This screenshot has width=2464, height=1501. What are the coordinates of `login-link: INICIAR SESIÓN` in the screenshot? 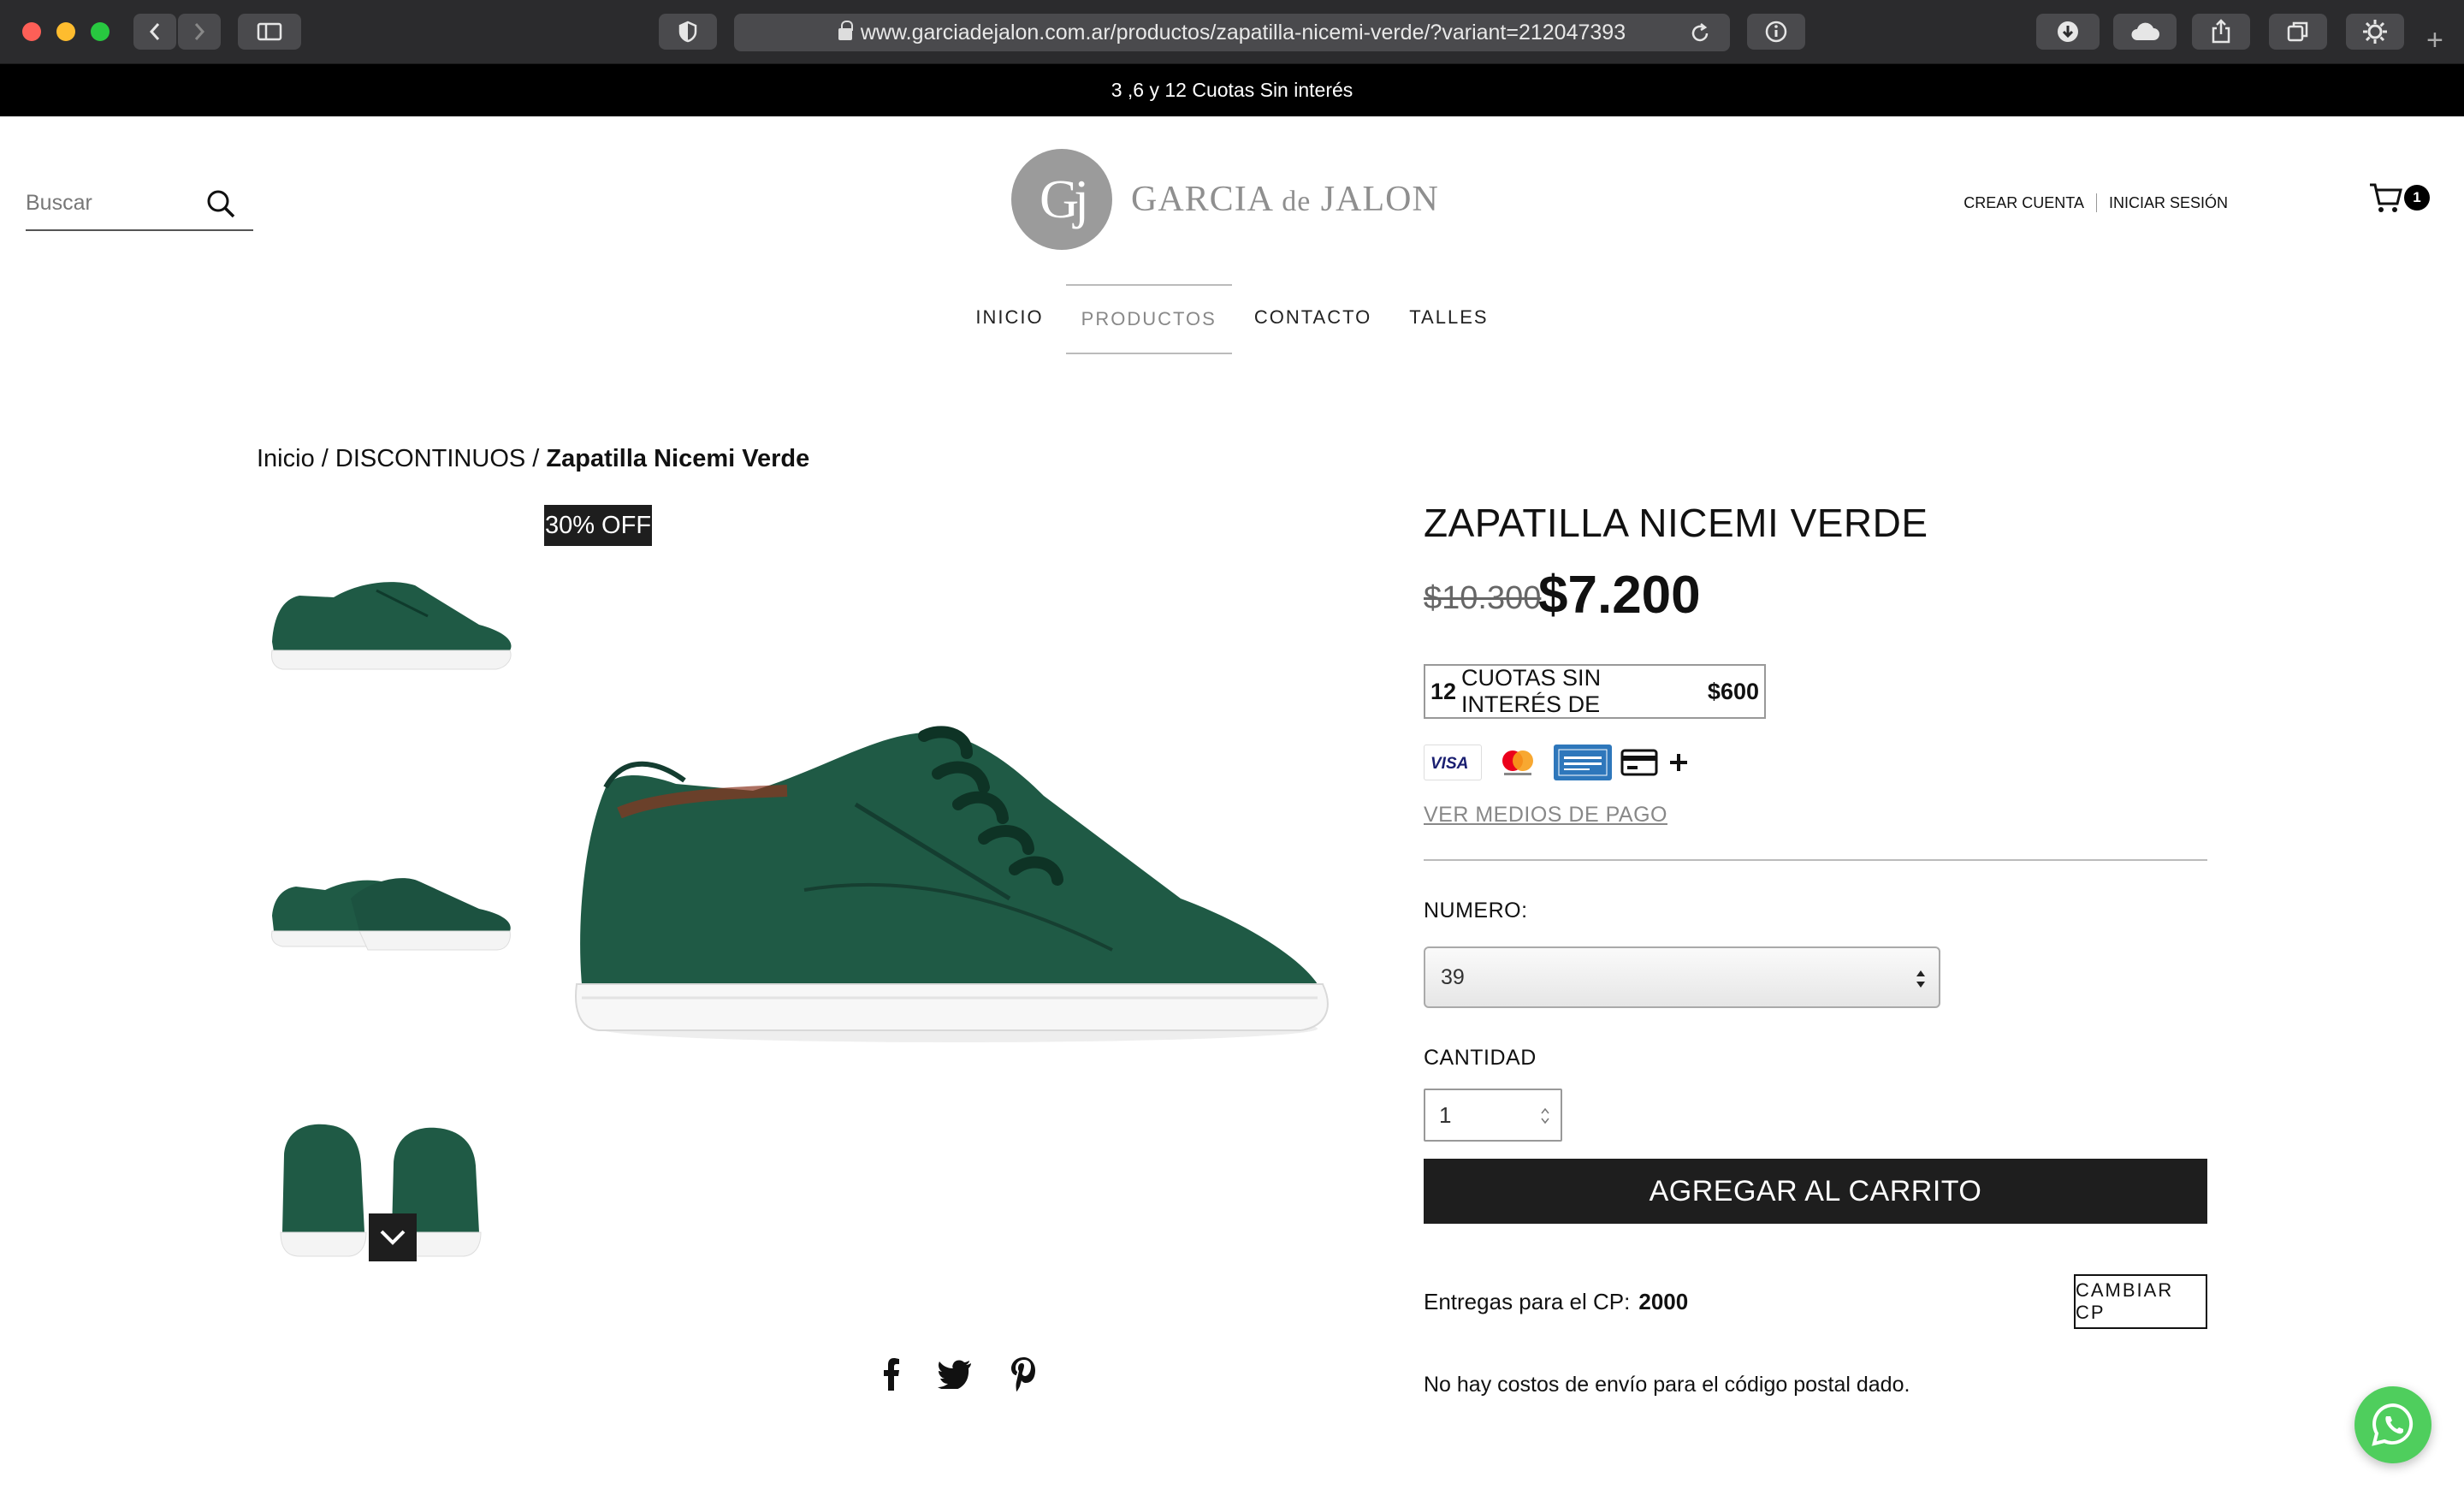 It's located at (2168, 203).